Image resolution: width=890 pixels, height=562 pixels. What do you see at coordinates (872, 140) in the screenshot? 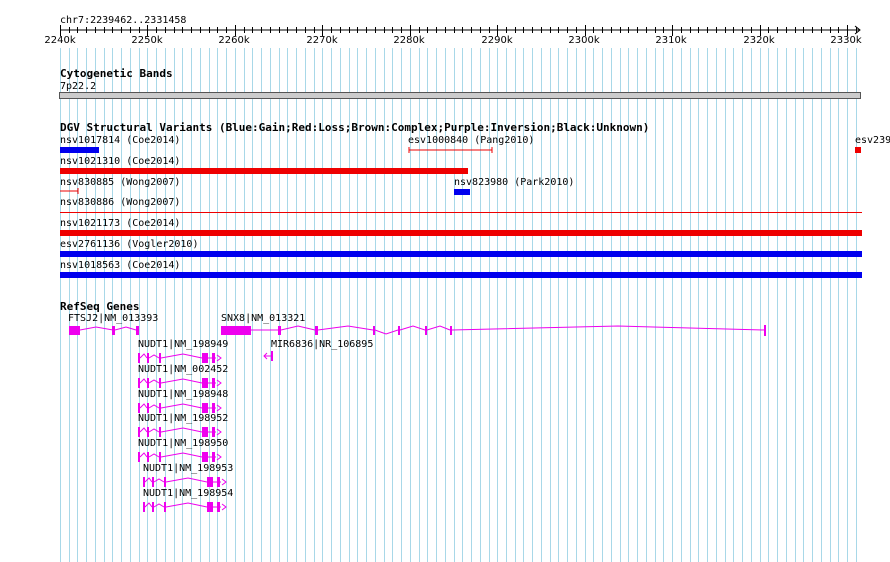
I see `dgv-variant-label: esv239` at bounding box center [872, 140].